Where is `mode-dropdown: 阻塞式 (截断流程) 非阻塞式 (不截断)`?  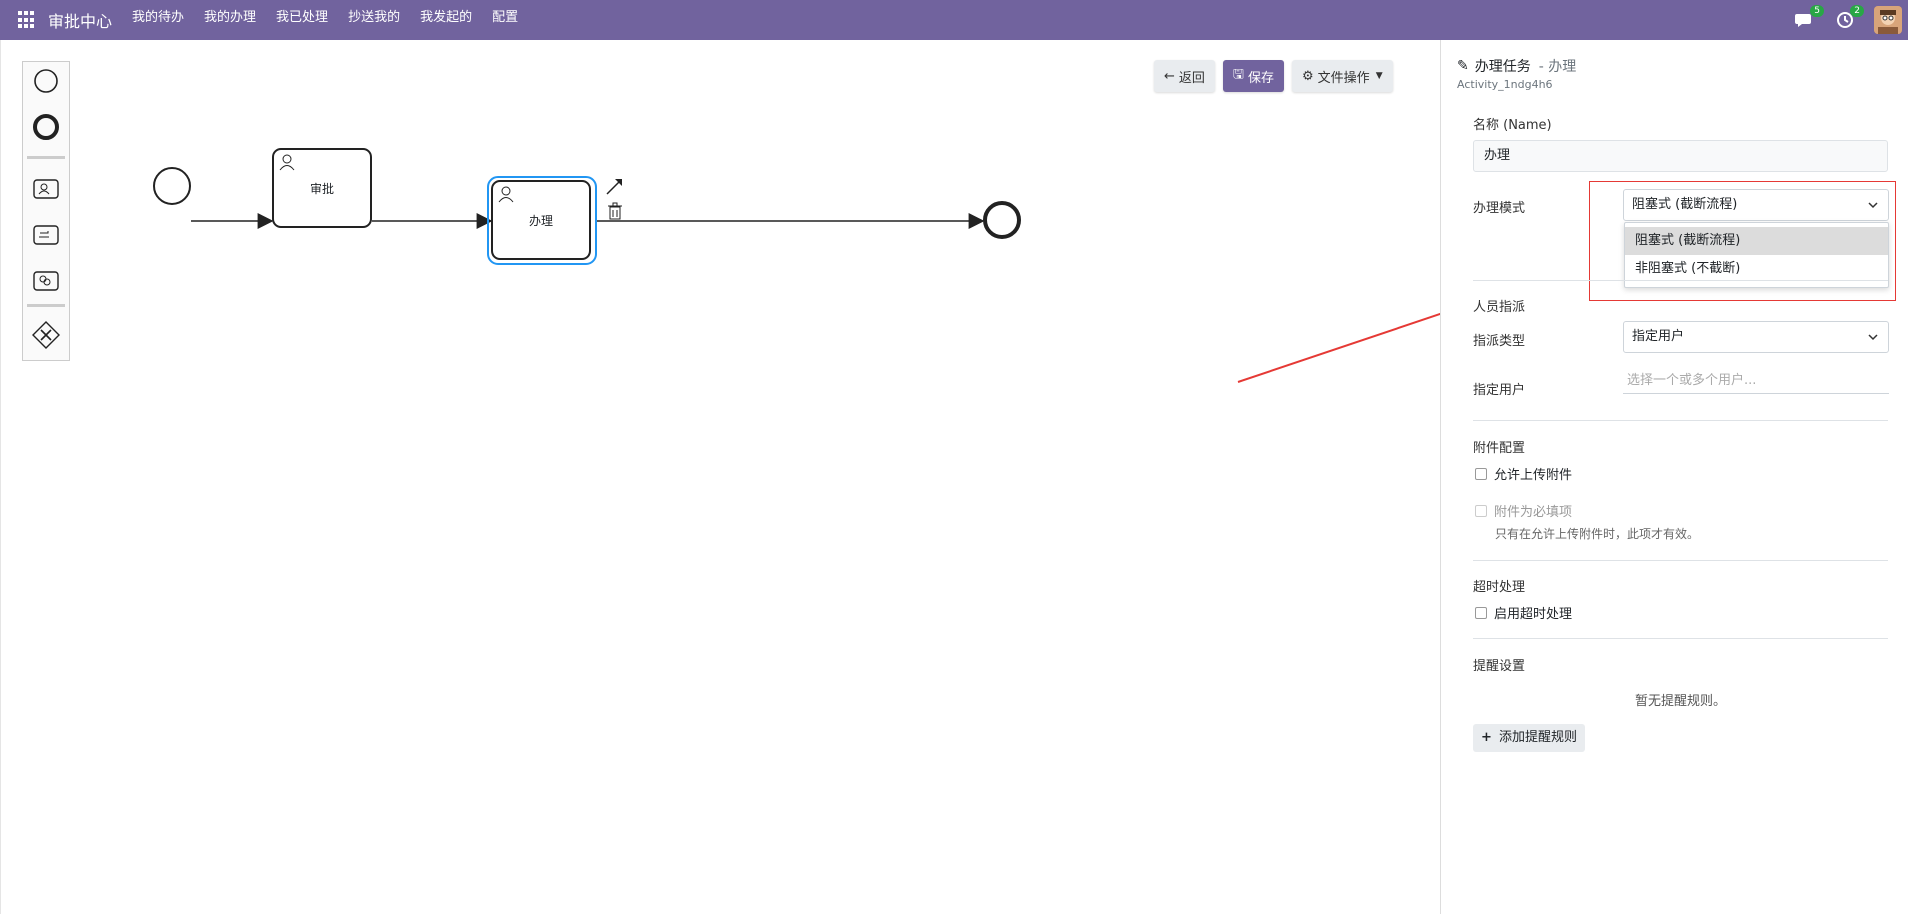 mode-dropdown: 阻塞式 (截断流程) 非阻塞式 (不截断) is located at coordinates (1756, 255).